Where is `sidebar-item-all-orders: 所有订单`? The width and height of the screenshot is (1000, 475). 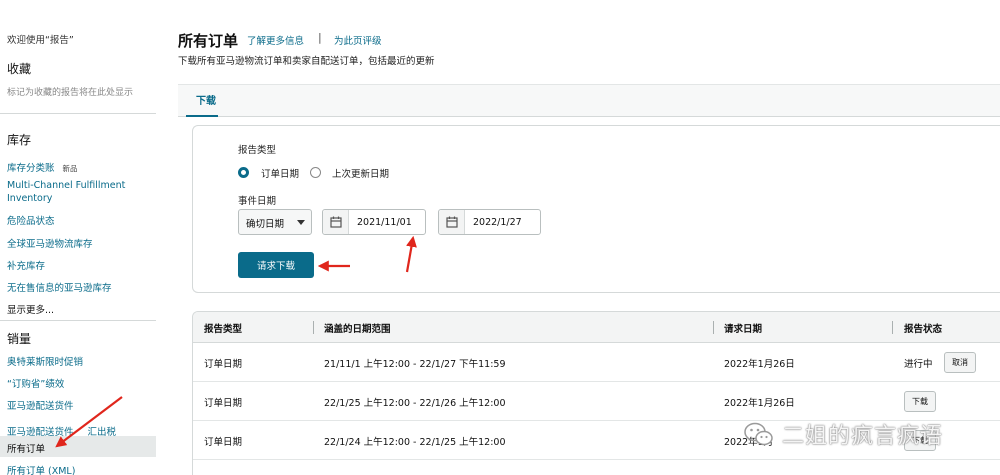
sidebar-item-all-orders: 所有订单 is located at coordinates (26, 448).